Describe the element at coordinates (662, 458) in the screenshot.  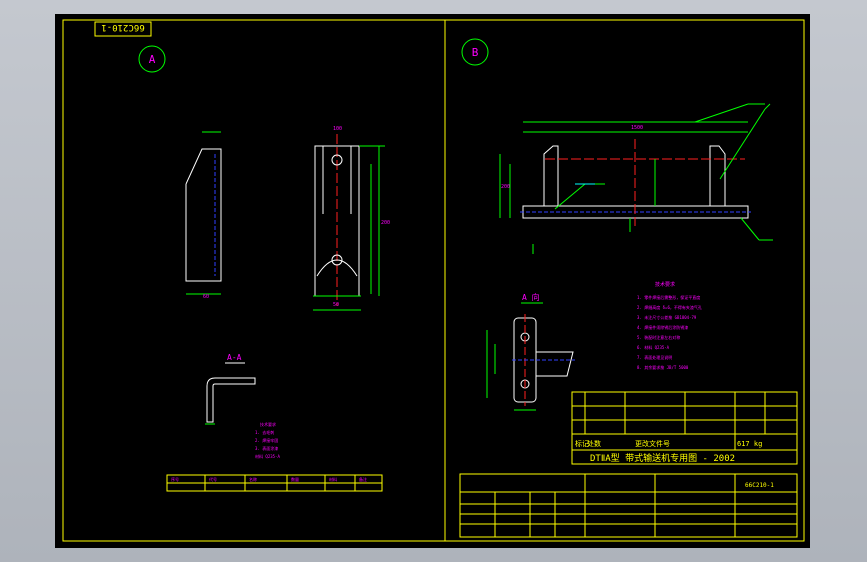
I see `title-main: DTⅡA型 带式输送机专用图 - 2002` at that location.